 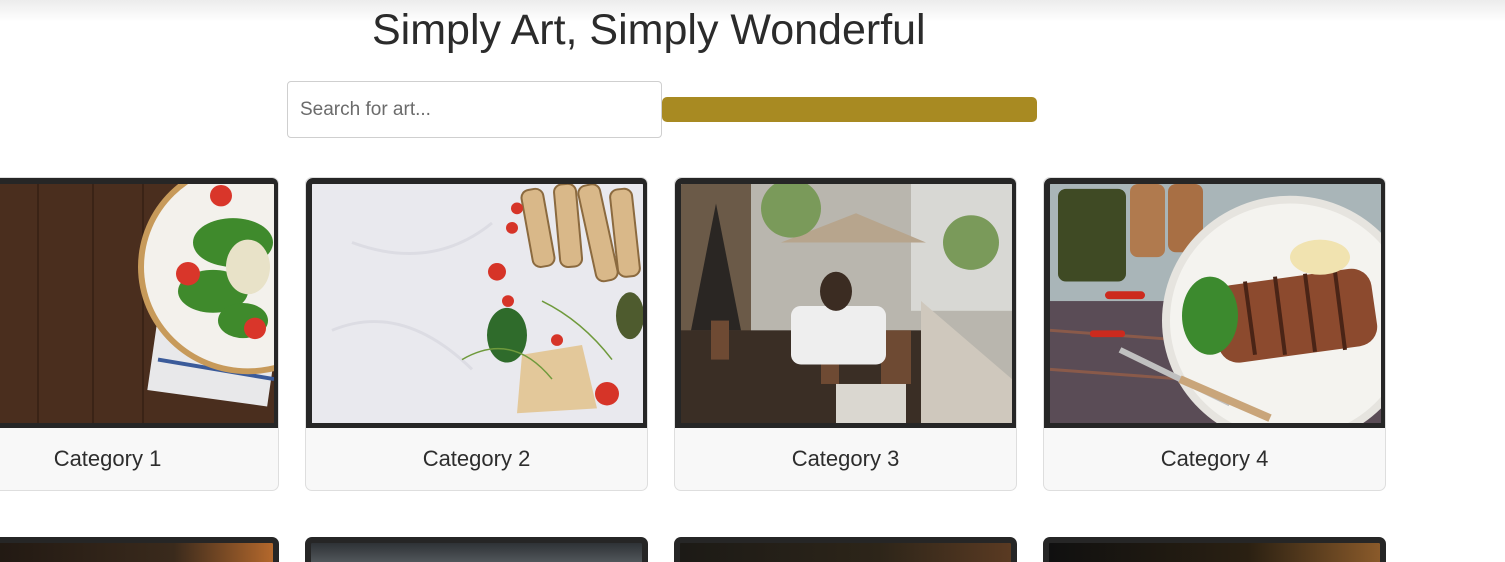 I want to click on category-image-cafe, so click(x=845, y=303).